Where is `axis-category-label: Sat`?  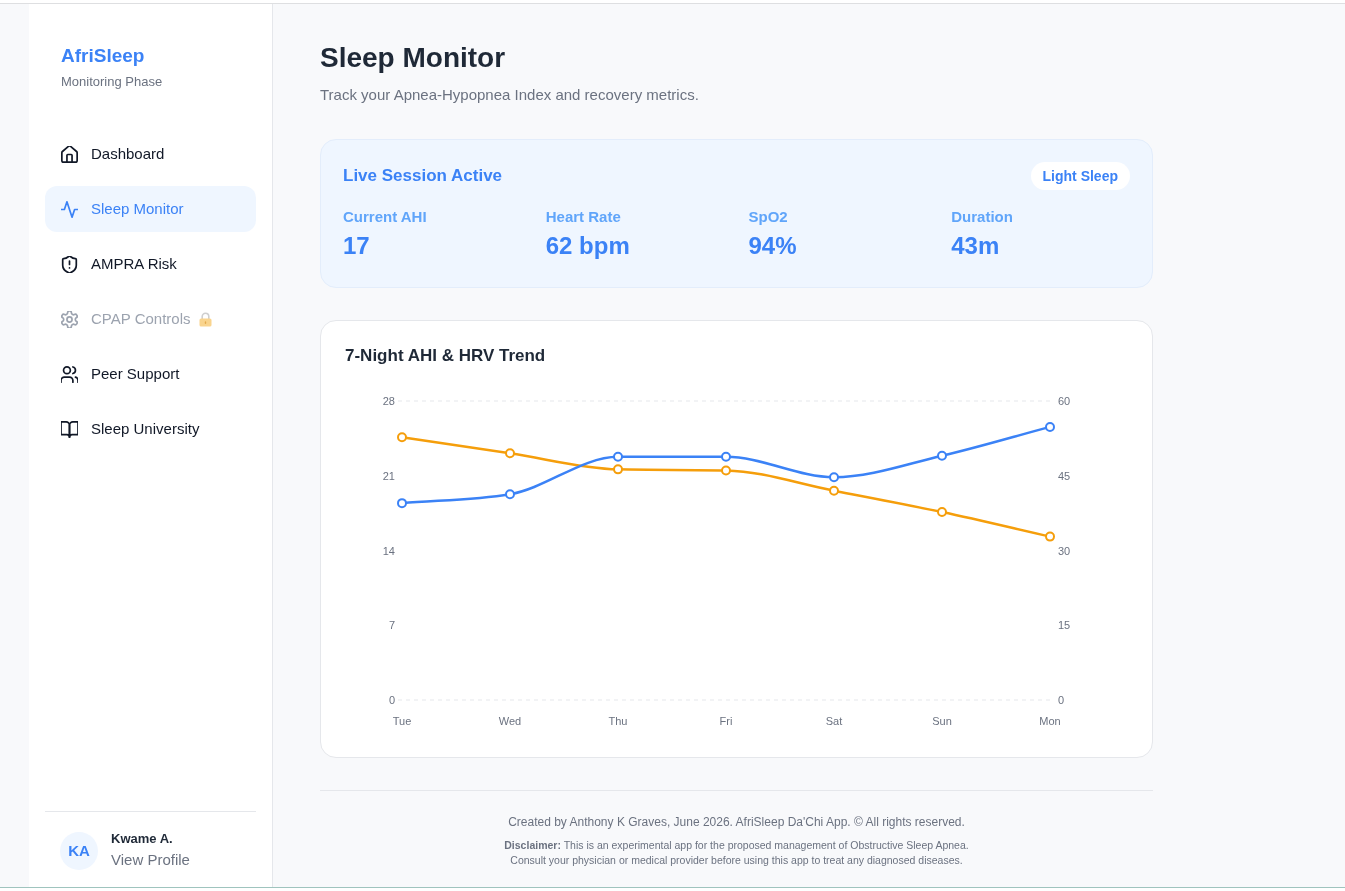 axis-category-label: Sat is located at coordinates (834, 721).